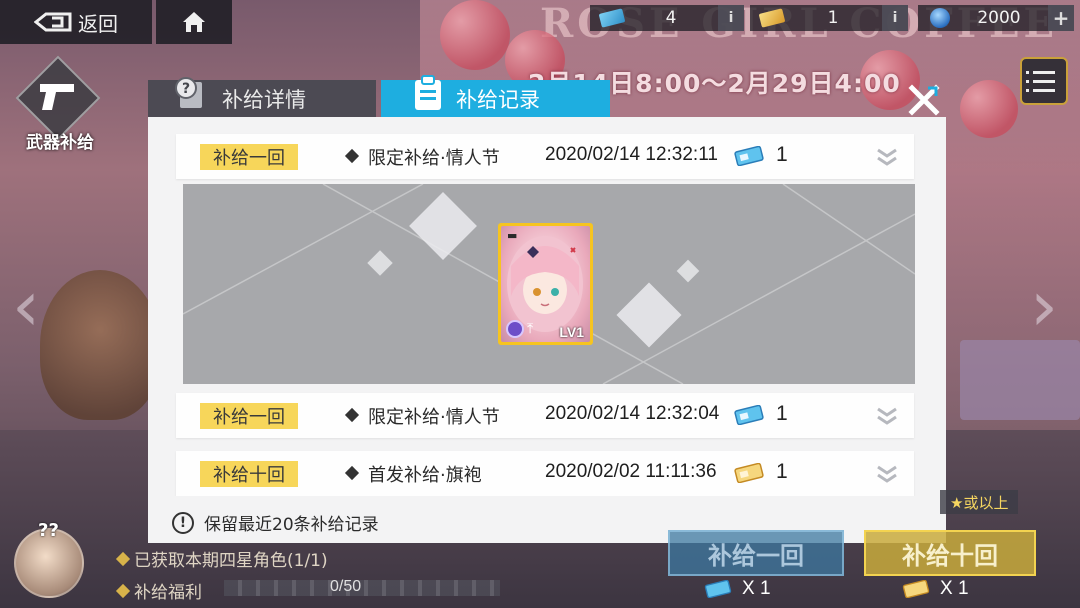  I want to click on clipboard-icon, so click(428, 92).